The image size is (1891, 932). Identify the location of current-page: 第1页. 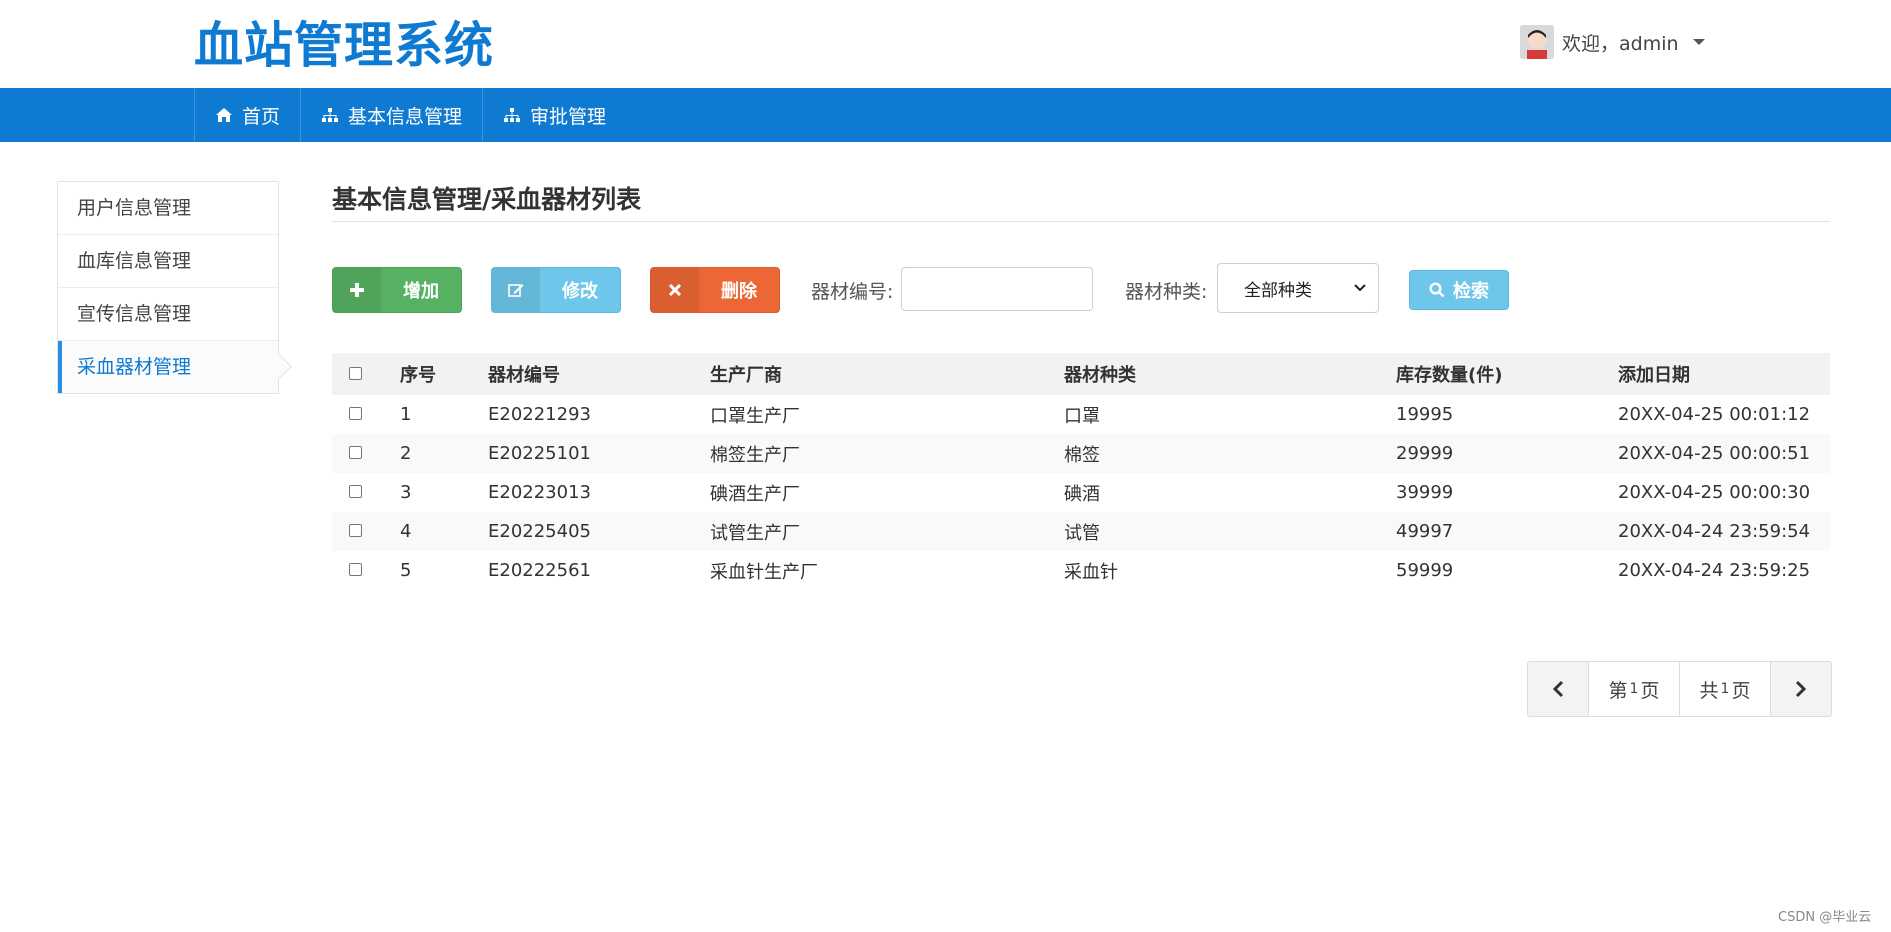
(1634, 689).